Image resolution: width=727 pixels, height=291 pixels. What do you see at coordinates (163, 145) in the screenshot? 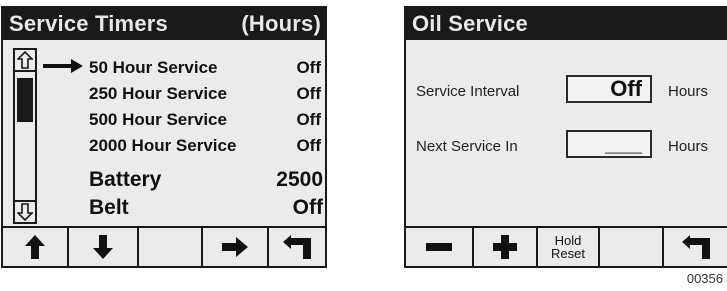
I see `item-label: 2000 Hour Service` at bounding box center [163, 145].